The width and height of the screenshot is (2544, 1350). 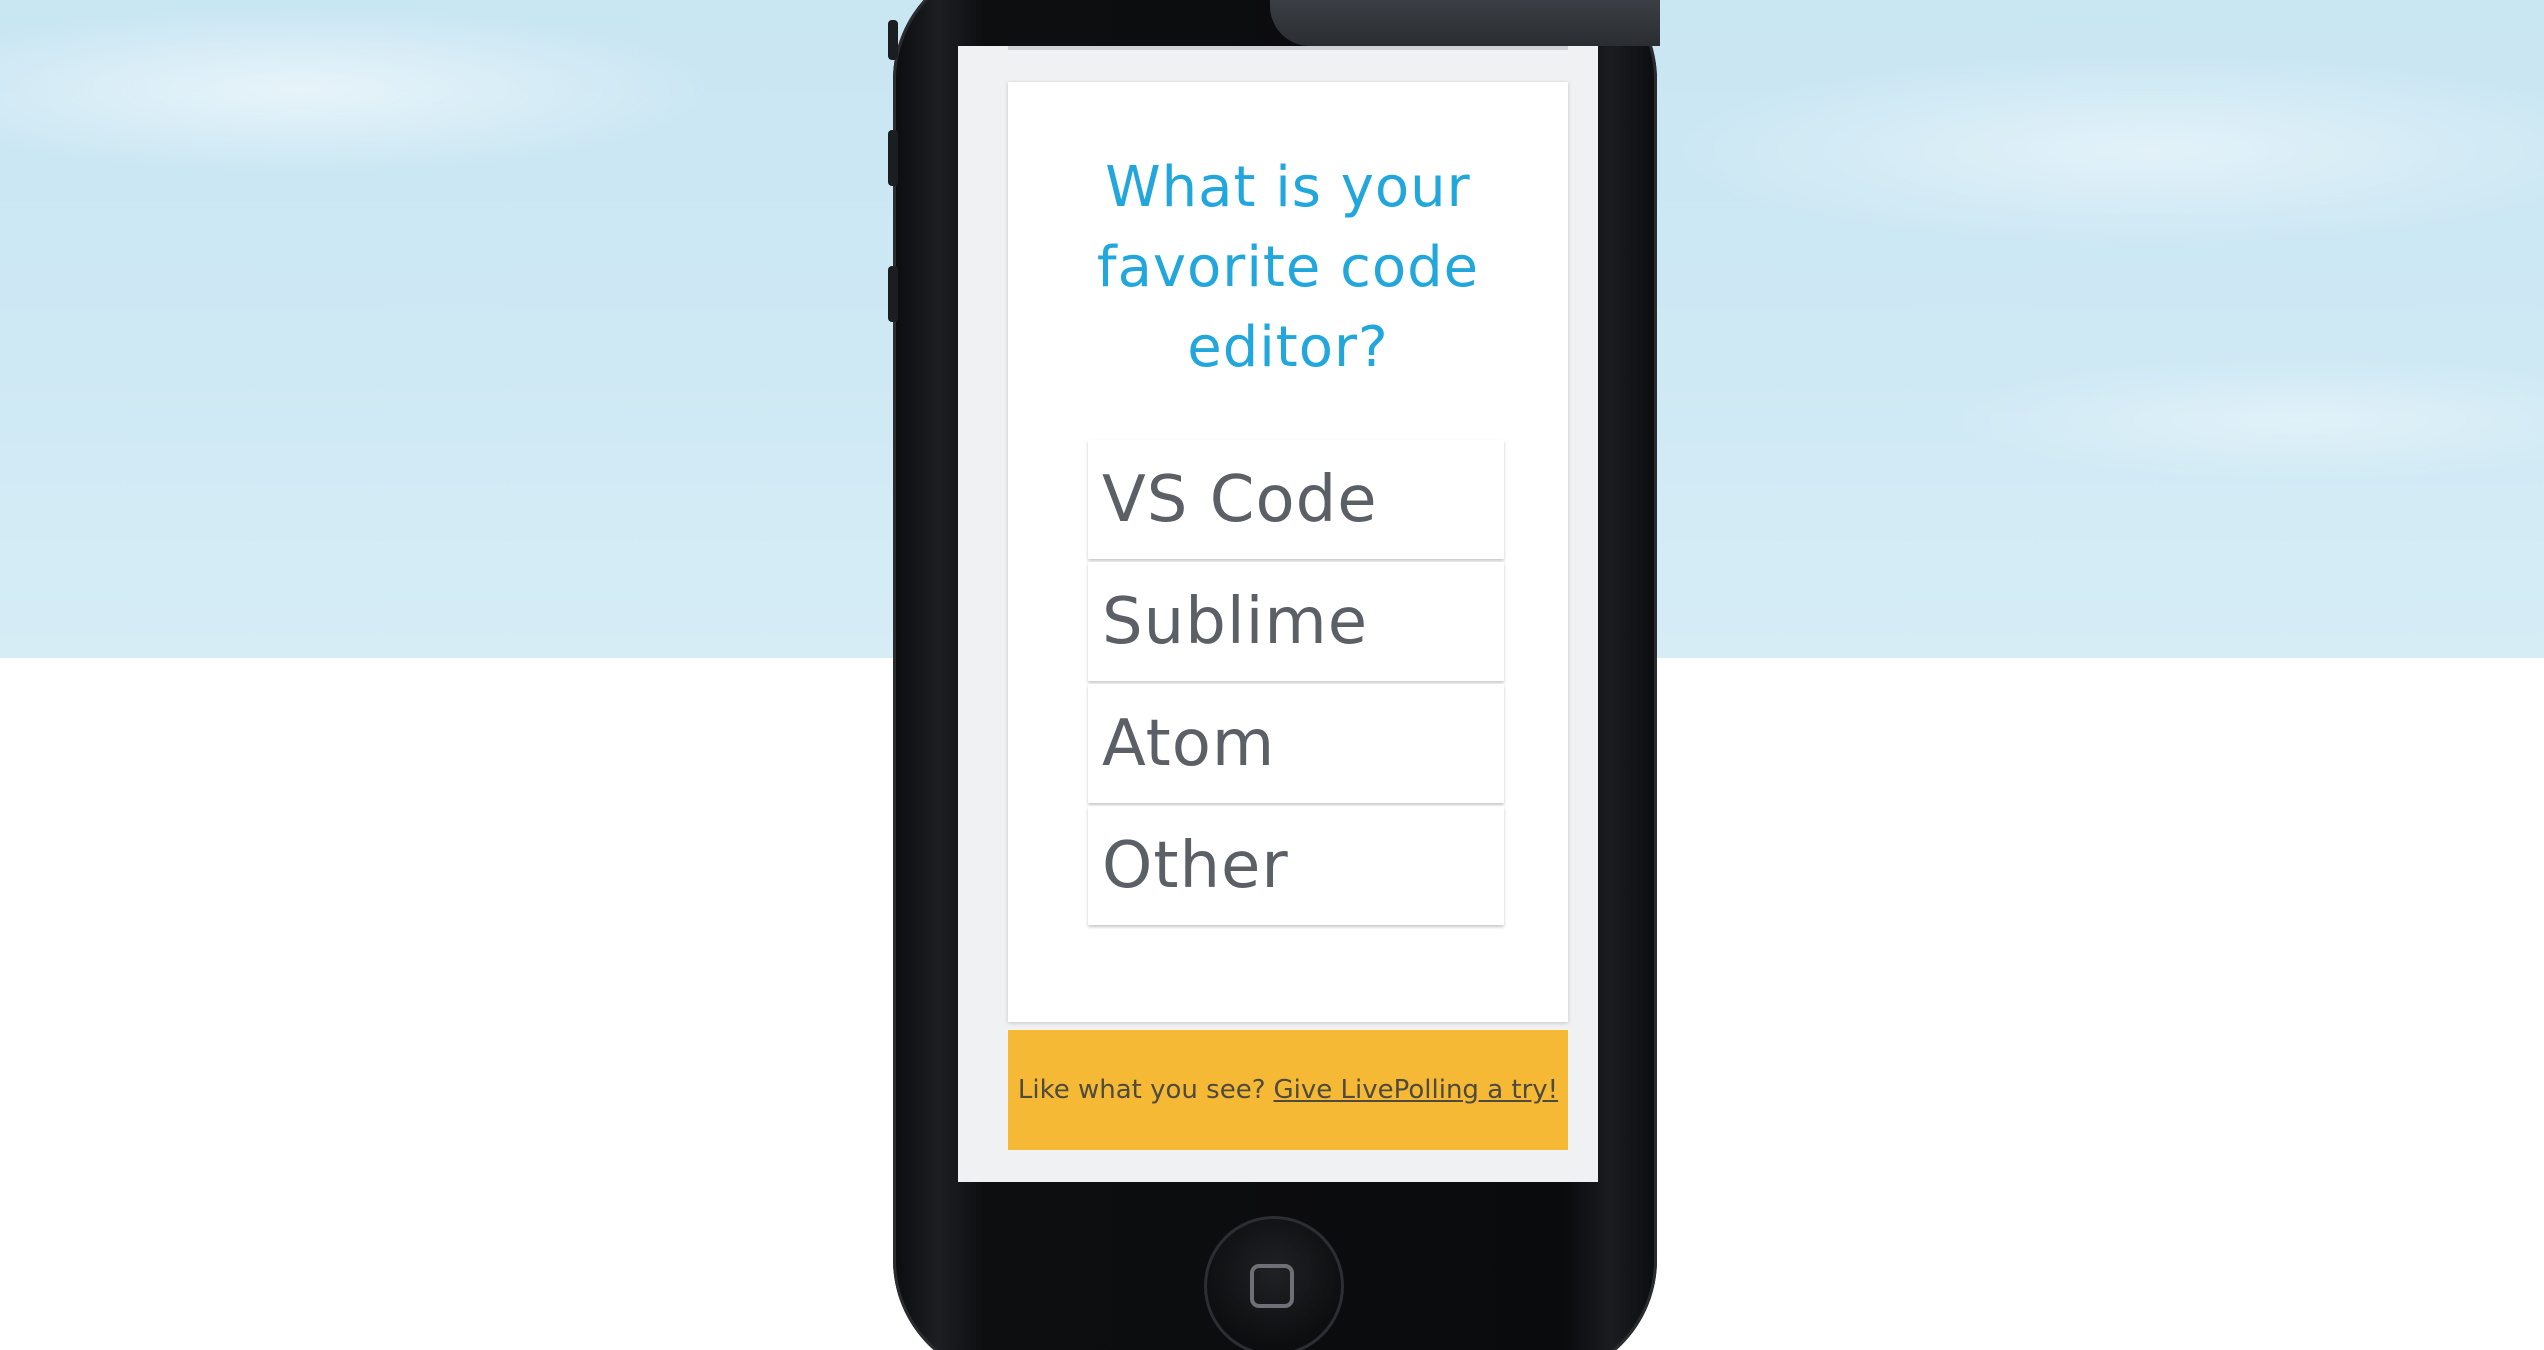 What do you see at coordinates (1195, 866) in the screenshot?
I see `poll-option-label: Other` at bounding box center [1195, 866].